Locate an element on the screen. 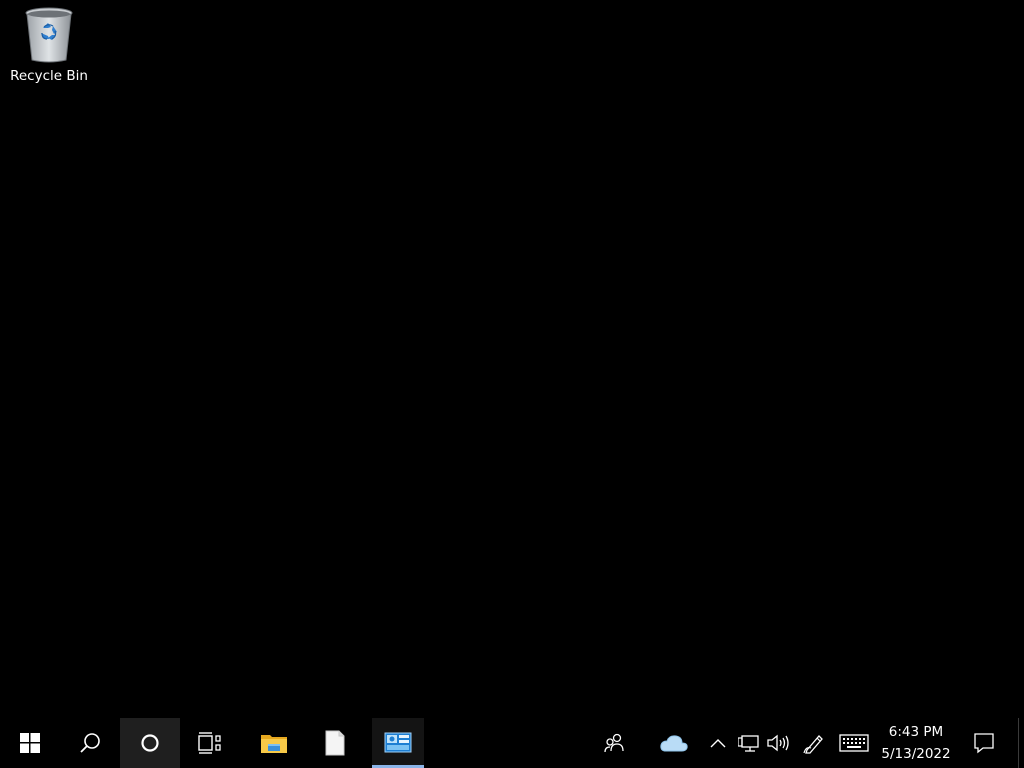 The height and width of the screenshot is (768, 1024). control-panel-icon is located at coordinates (398, 742).